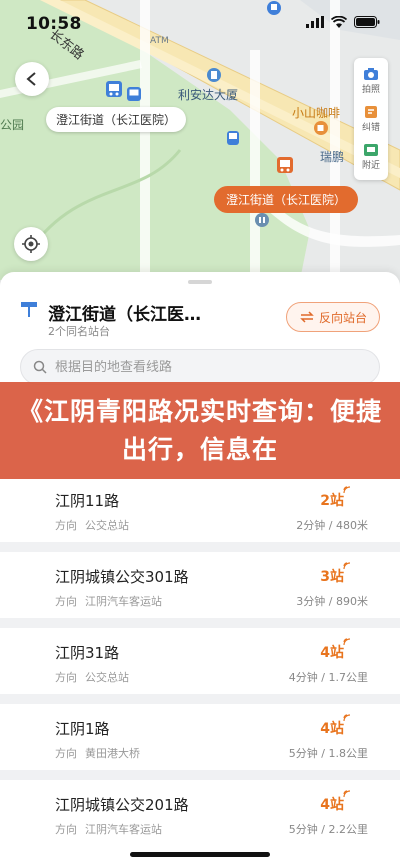  What do you see at coordinates (332, 577) in the screenshot?
I see `route-stations-away: 3站` at bounding box center [332, 577].